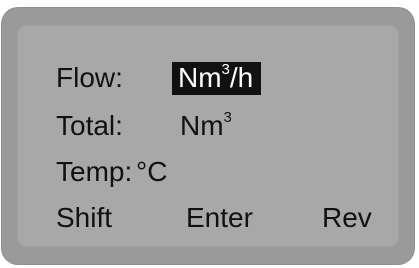  Describe the element at coordinates (89, 125) in the screenshot. I see `total-label: Total:` at that location.